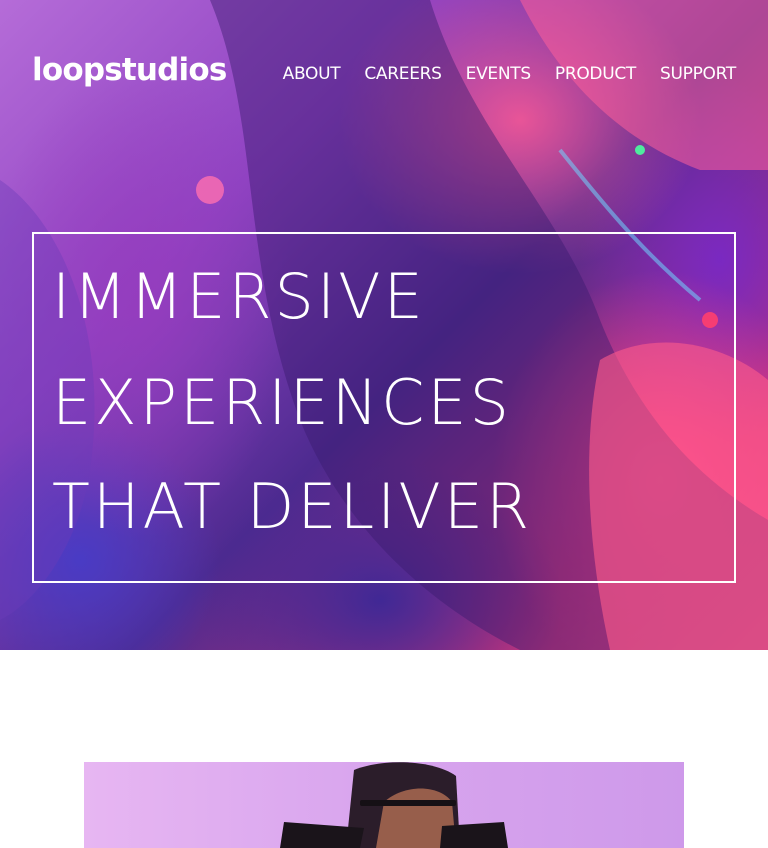 The height and width of the screenshot is (848, 768). Describe the element at coordinates (282, 402) in the screenshot. I see `hero-headline-line-2: EXPERIENCES` at that location.